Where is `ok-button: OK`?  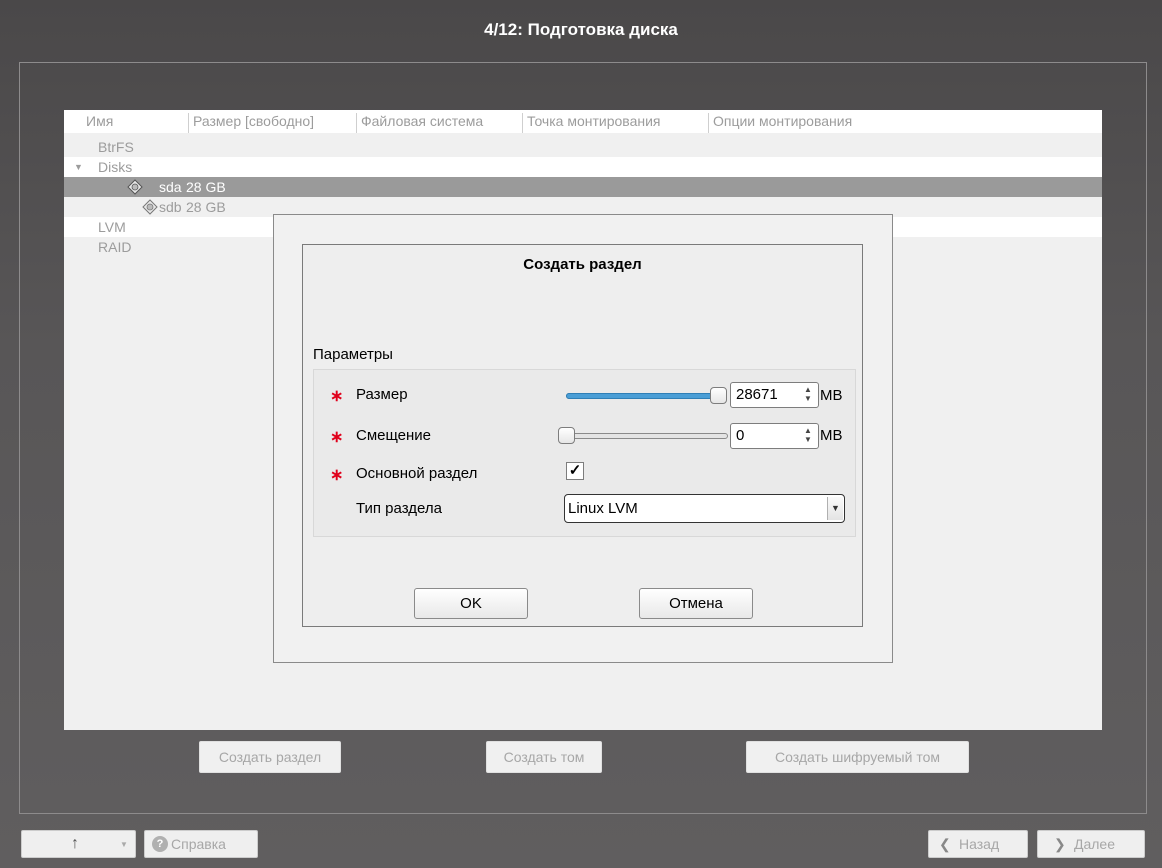
ok-button: OK is located at coordinates (471, 603).